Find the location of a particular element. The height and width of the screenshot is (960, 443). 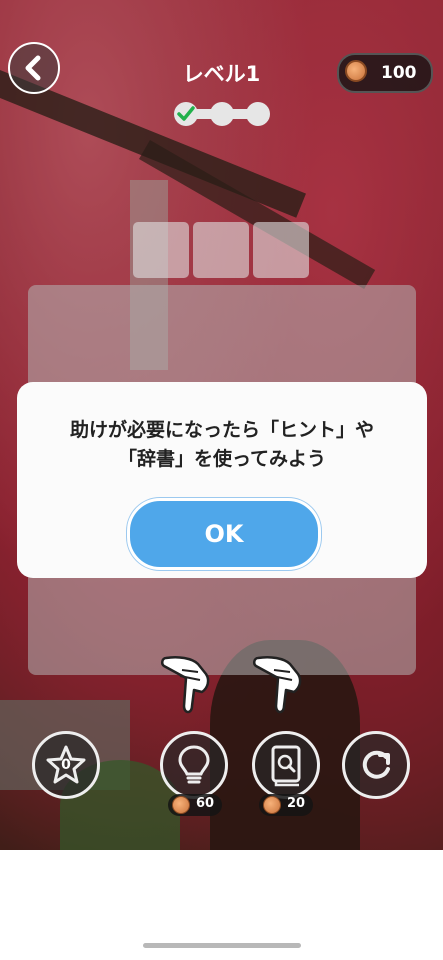

dictionary-cost-value: 20 is located at coordinates (296, 803).